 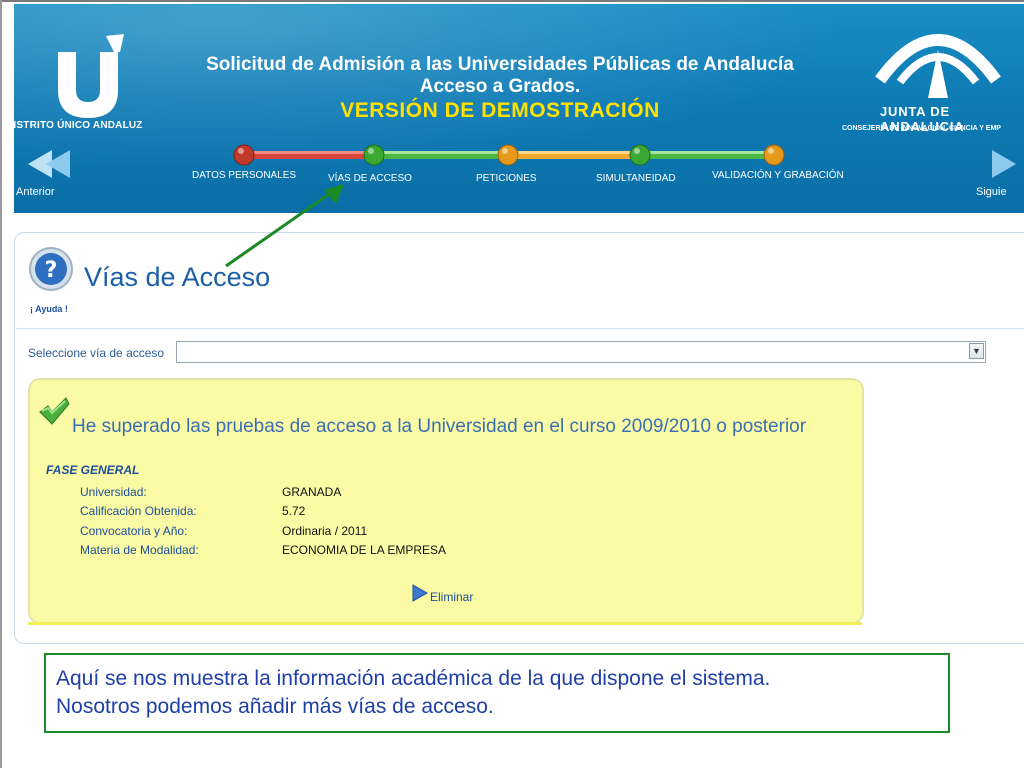 I want to click on step-datos-personales: DATOS PERSONALES, so click(x=244, y=175).